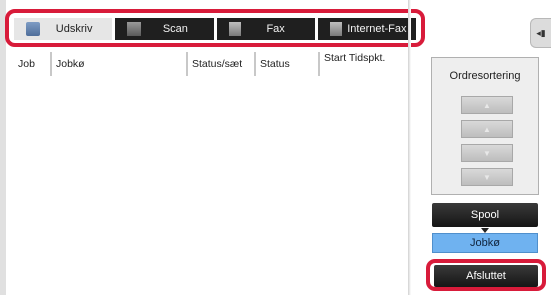 The width and height of the screenshot is (551, 295). I want to click on move-top-button: ▲, so click(487, 105).